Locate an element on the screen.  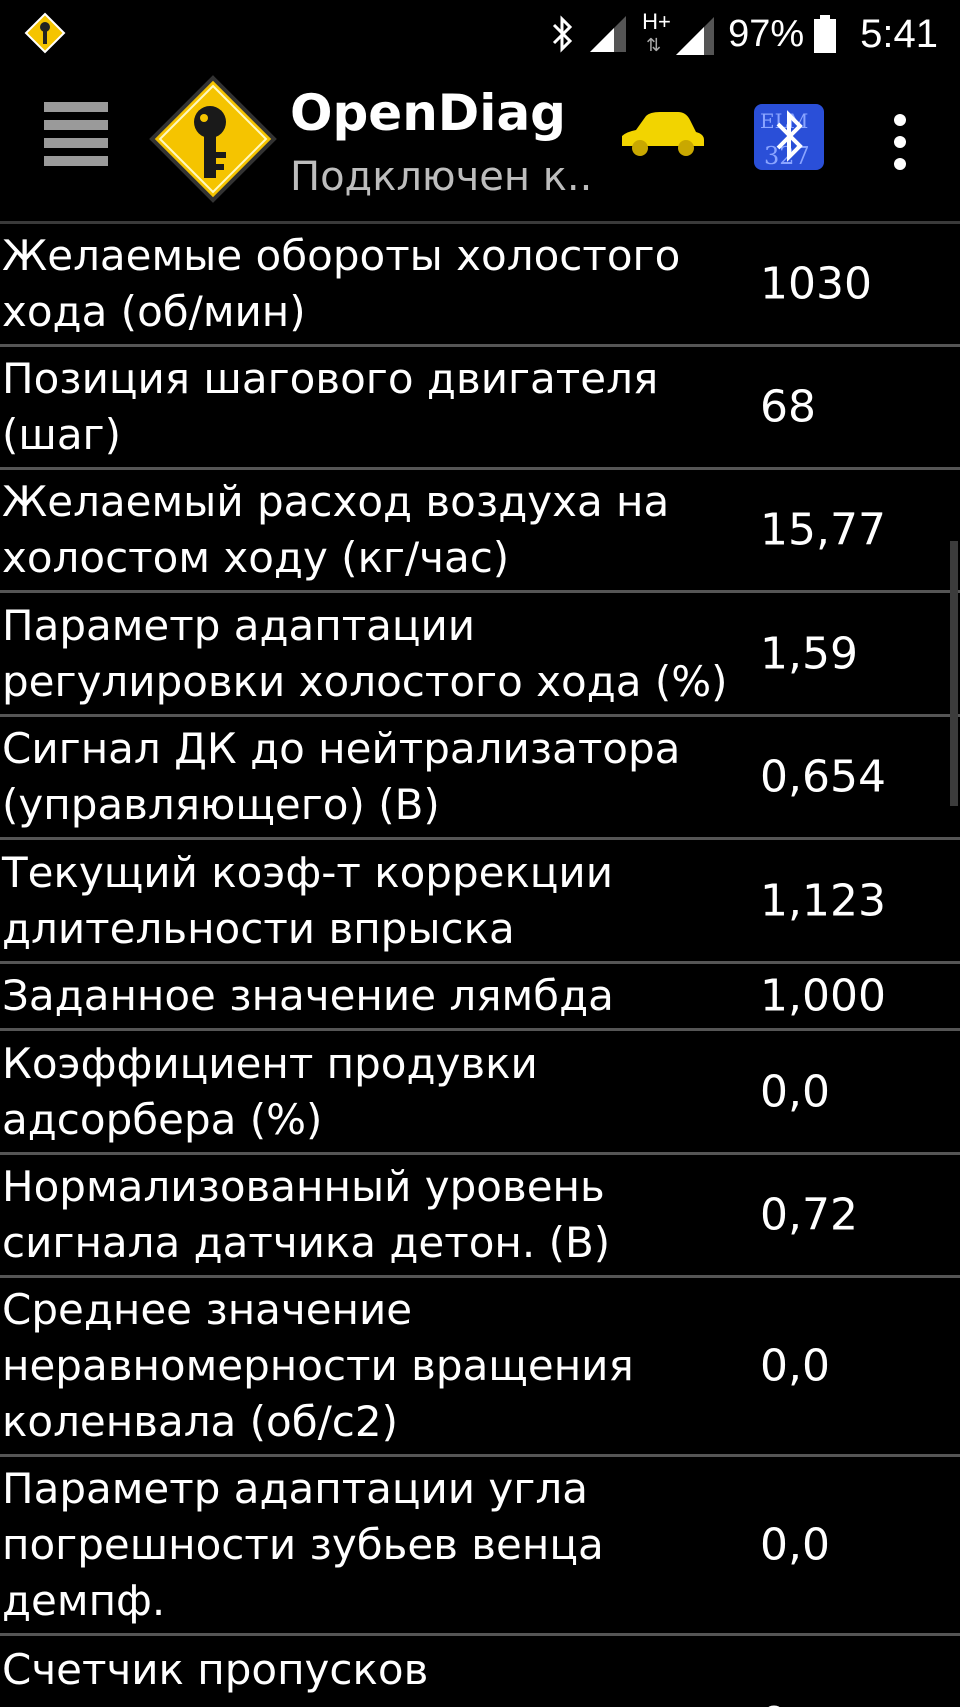
param-label: Желаемые обороты холостого хода (об/мин) is located at coordinates (341, 283).